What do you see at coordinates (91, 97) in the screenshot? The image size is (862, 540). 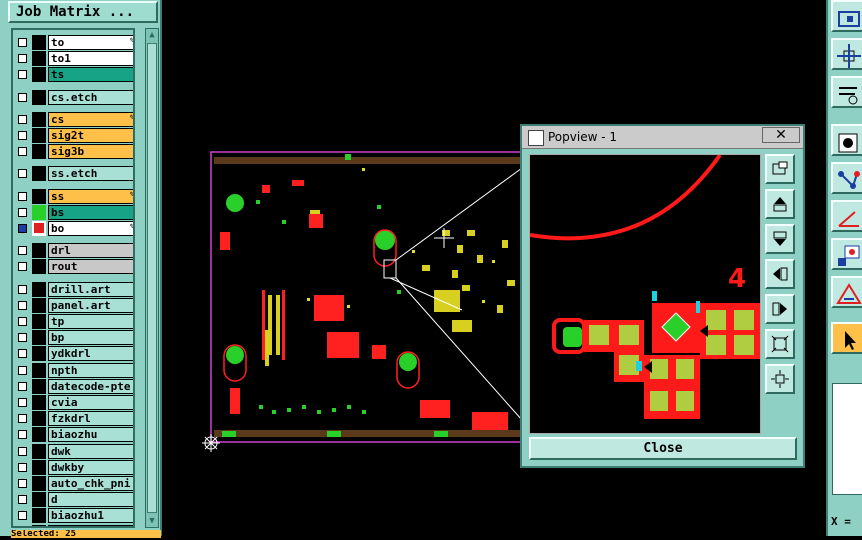 I see `layer-name: cs.etch` at bounding box center [91, 97].